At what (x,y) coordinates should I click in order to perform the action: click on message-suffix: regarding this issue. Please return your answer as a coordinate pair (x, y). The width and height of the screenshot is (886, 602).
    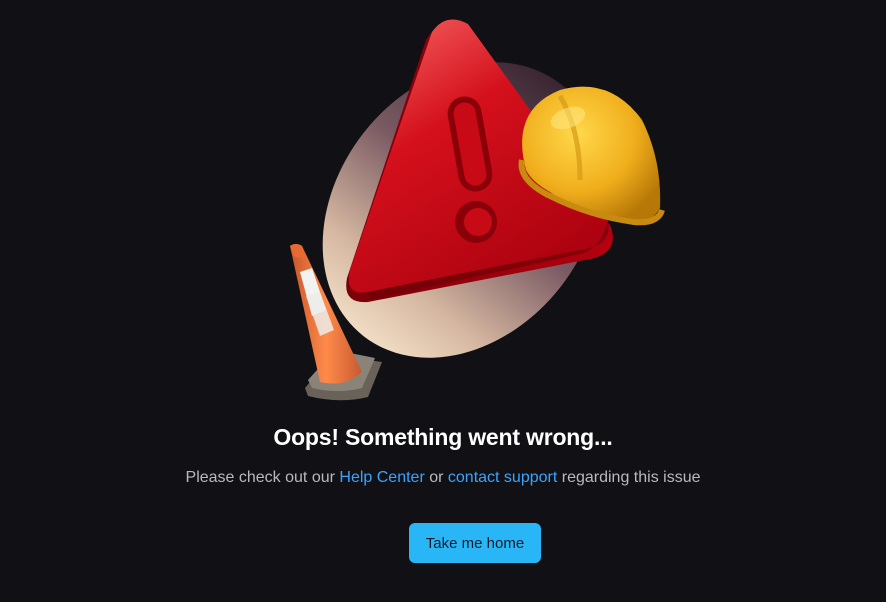
    Looking at the image, I should click on (629, 477).